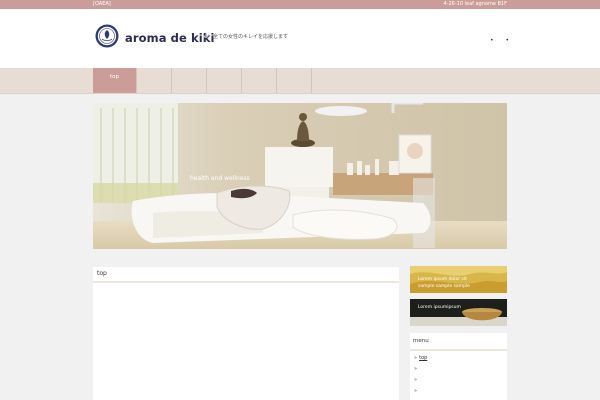  Describe the element at coordinates (458, 366) in the screenshot. I see `sidebar-menu: menu » top » » »` at that location.